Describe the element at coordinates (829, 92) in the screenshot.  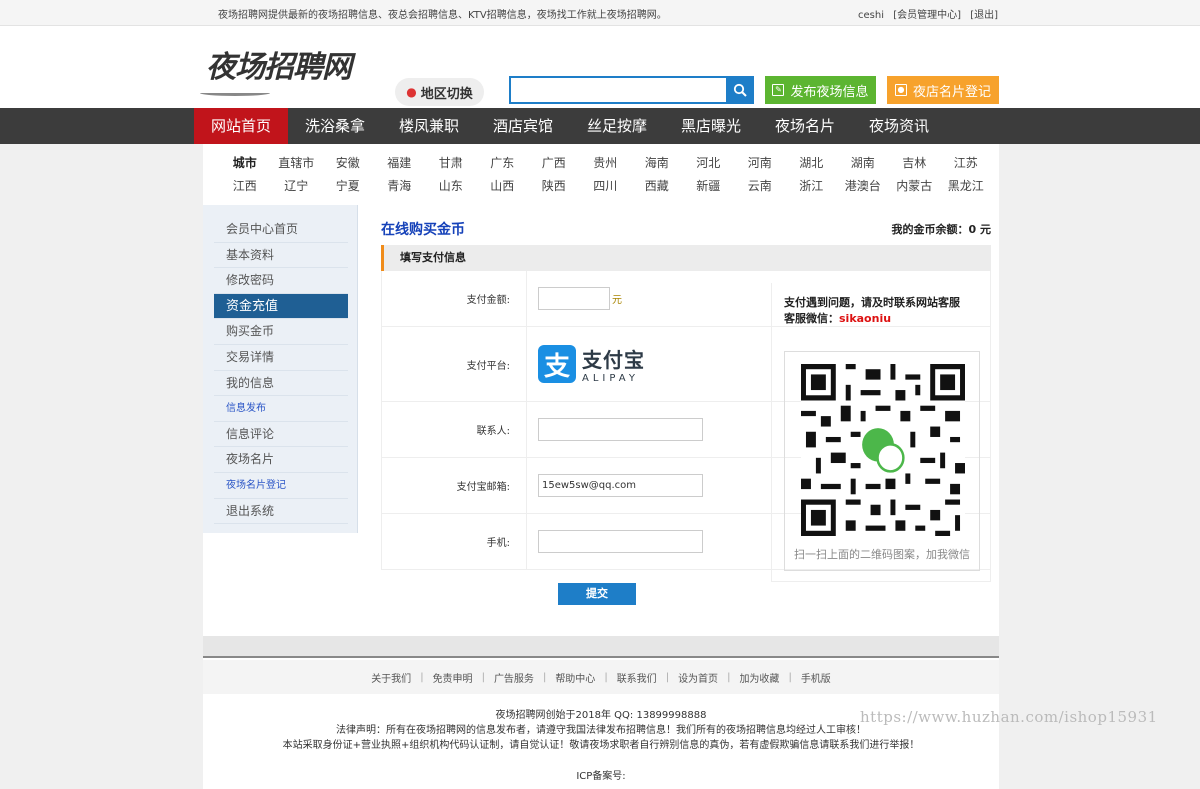
I see `post-info-label: 发布夜场信息` at that location.